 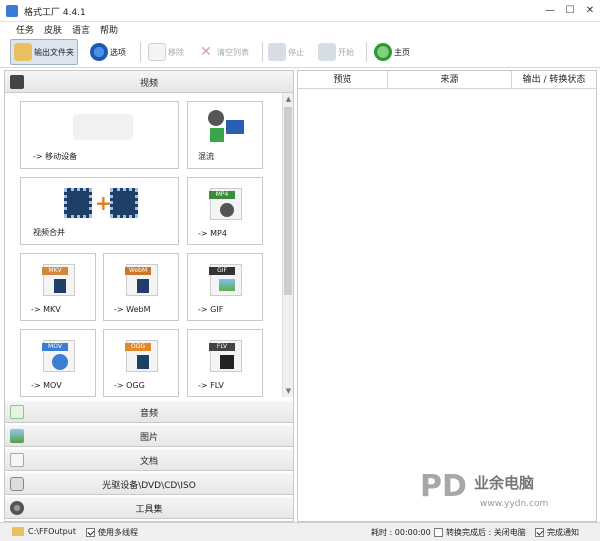 What do you see at coordinates (124, 203) in the screenshot?
I see `film-right-icon` at bounding box center [124, 203].